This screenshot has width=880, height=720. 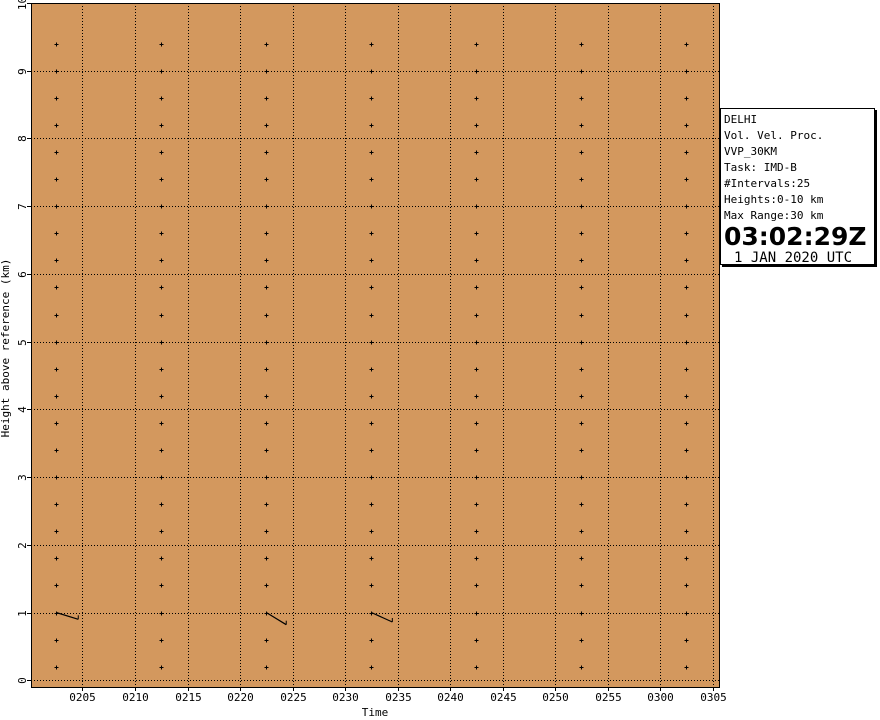 I want to click on x-tick-label: 0245, so click(x=503, y=697).